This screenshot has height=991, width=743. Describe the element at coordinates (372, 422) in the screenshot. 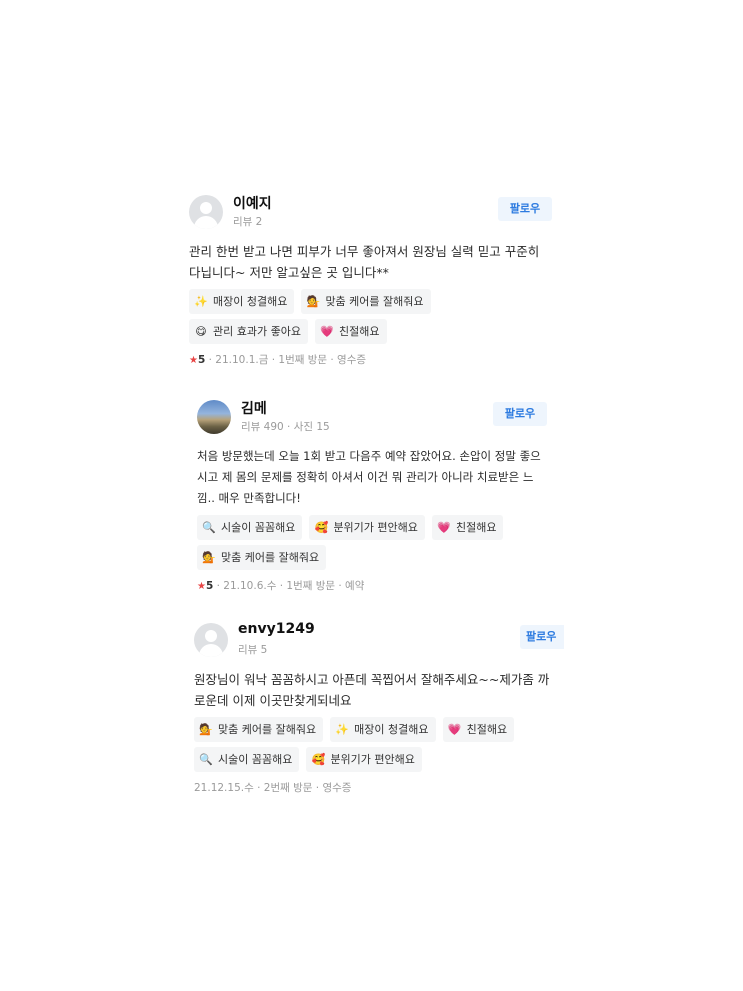

I see `review-header: 김메 리뷰 490 · 사진 15 팔로우` at that location.